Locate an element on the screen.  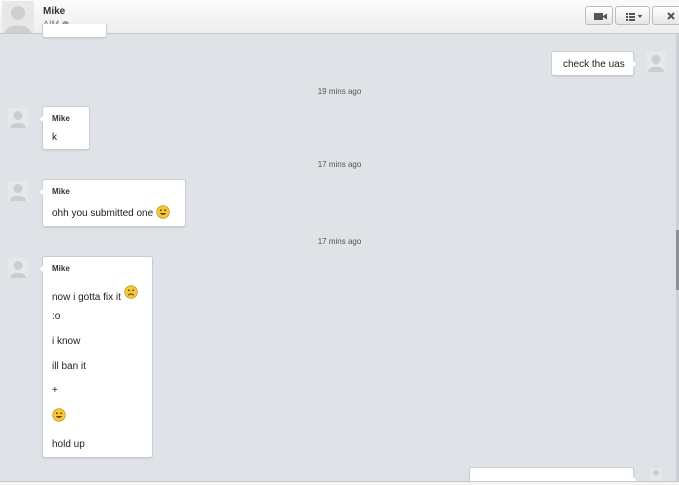
contact-avatar-icon is located at coordinates (18, 17).